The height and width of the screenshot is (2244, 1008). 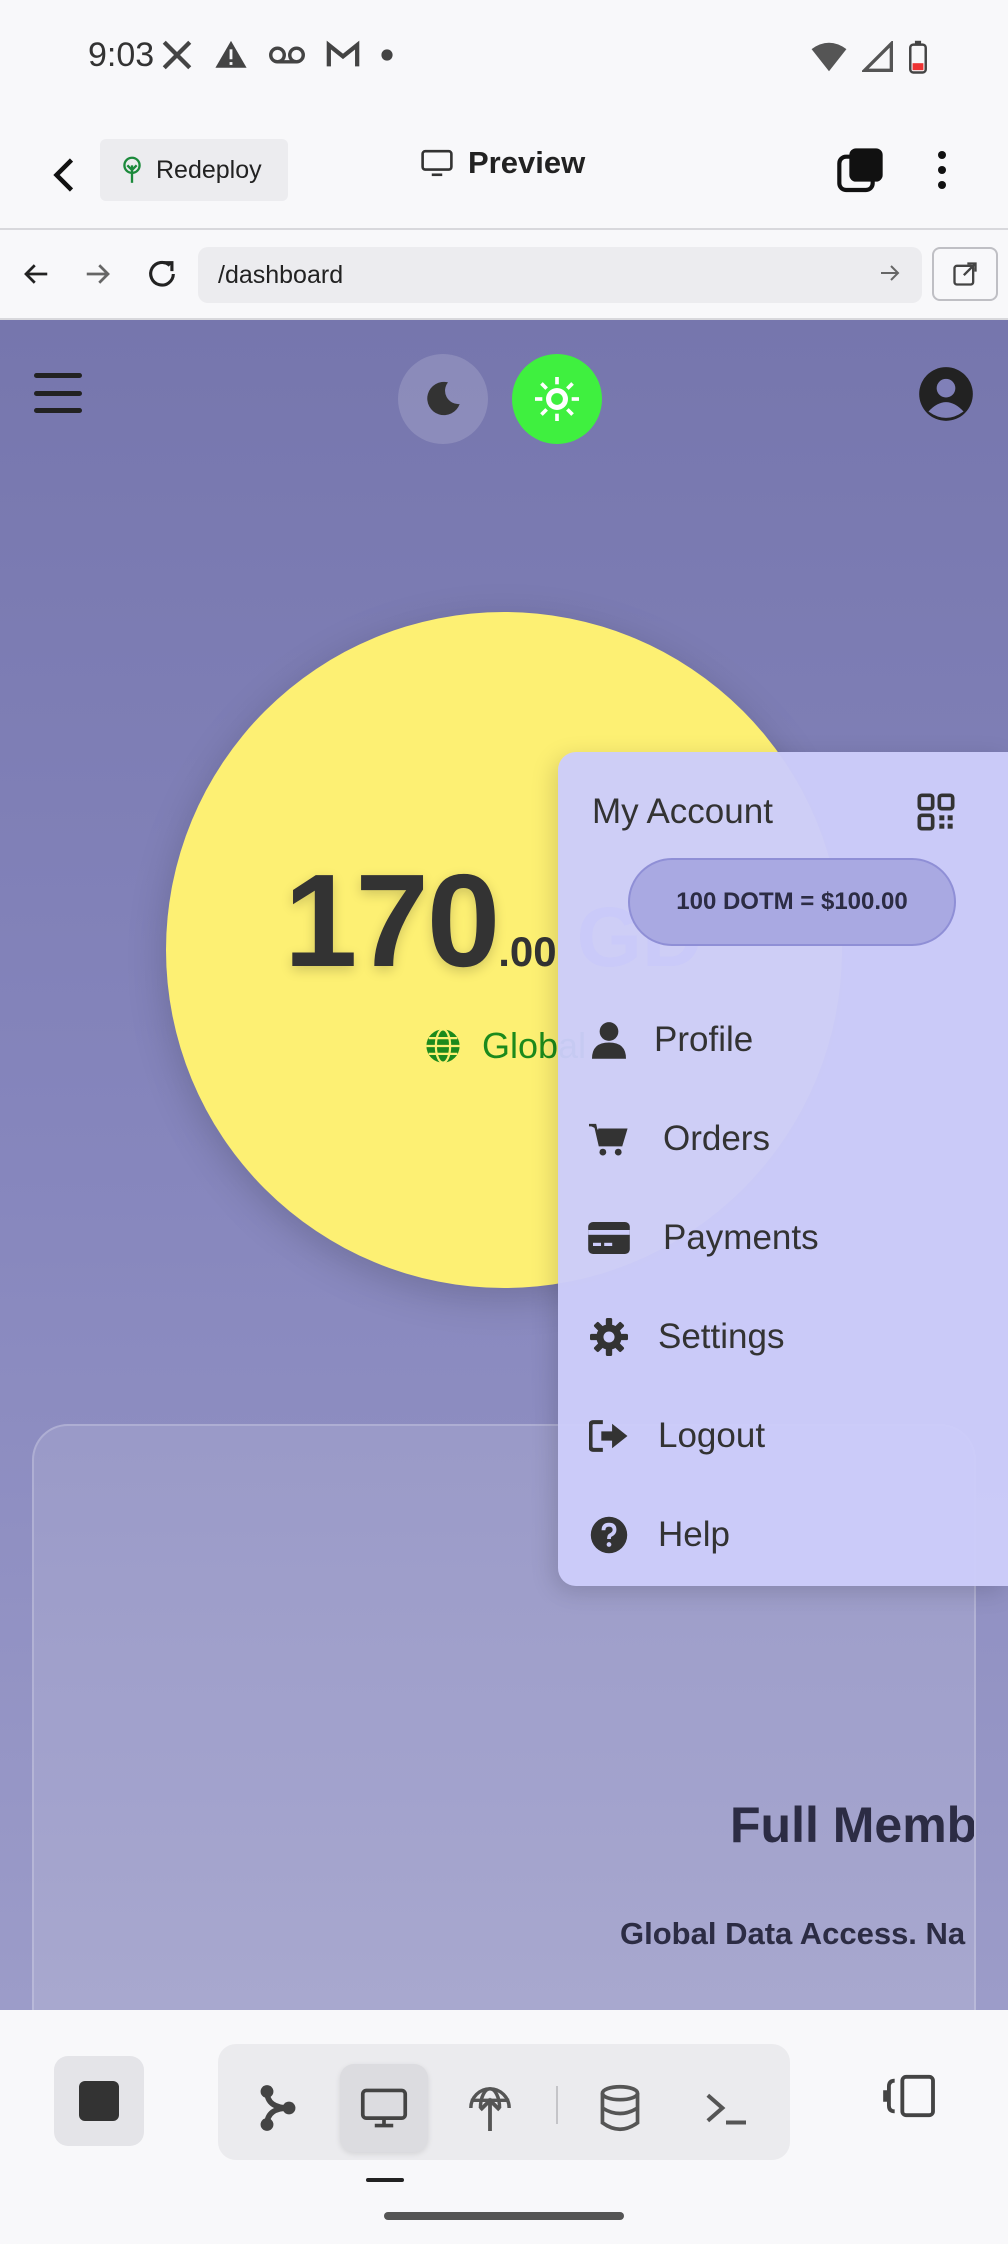 What do you see at coordinates (783, 1535) in the screenshot?
I see `menu-item-help: Help` at bounding box center [783, 1535].